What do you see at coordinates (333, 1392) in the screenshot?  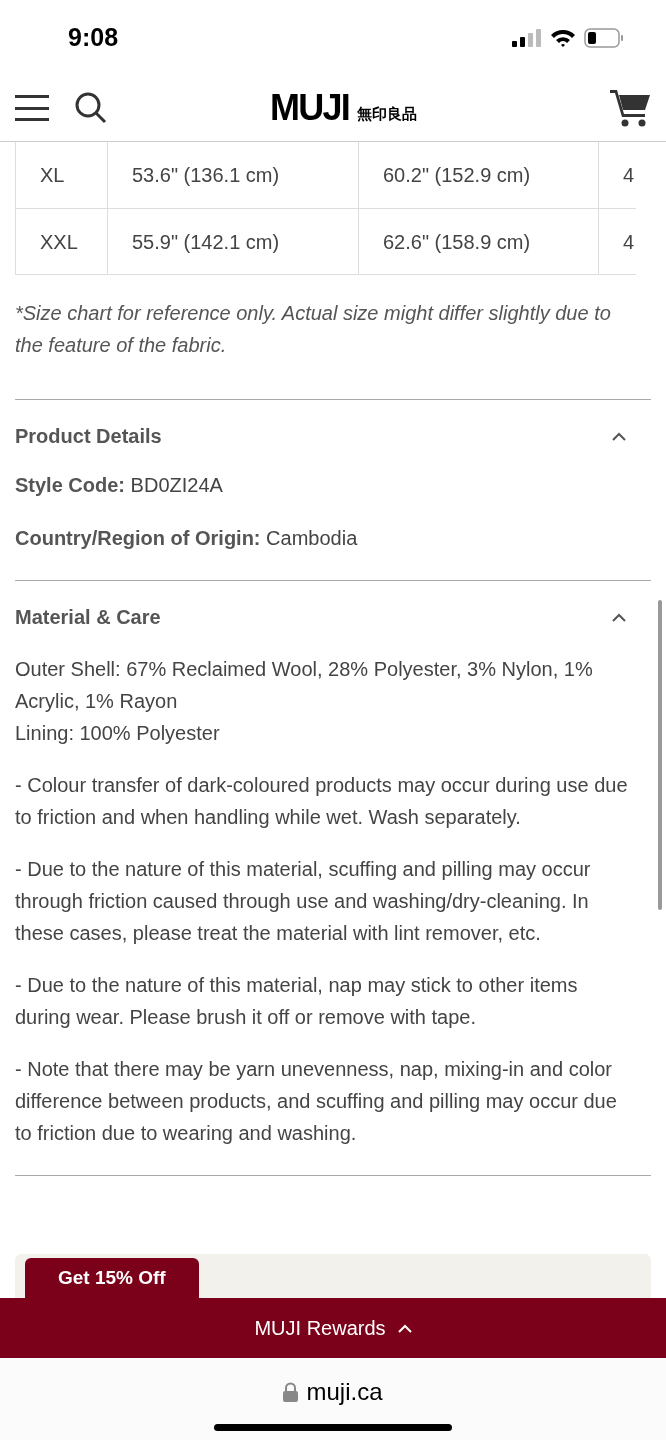 I see `url-field: muji.ca` at bounding box center [333, 1392].